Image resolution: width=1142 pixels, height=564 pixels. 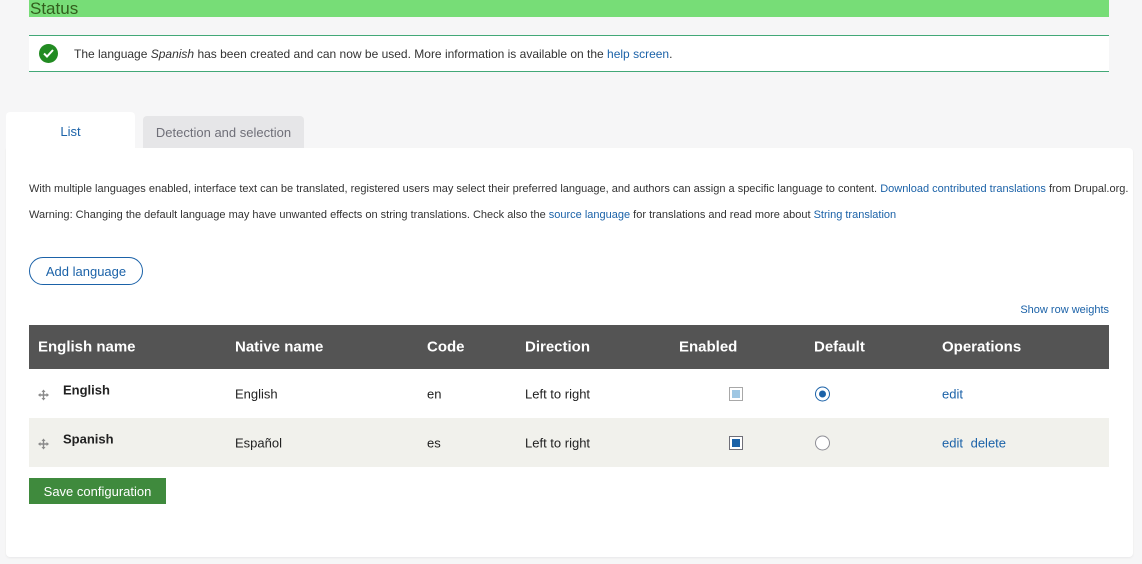 I want to click on language-code: en, so click(x=434, y=393).